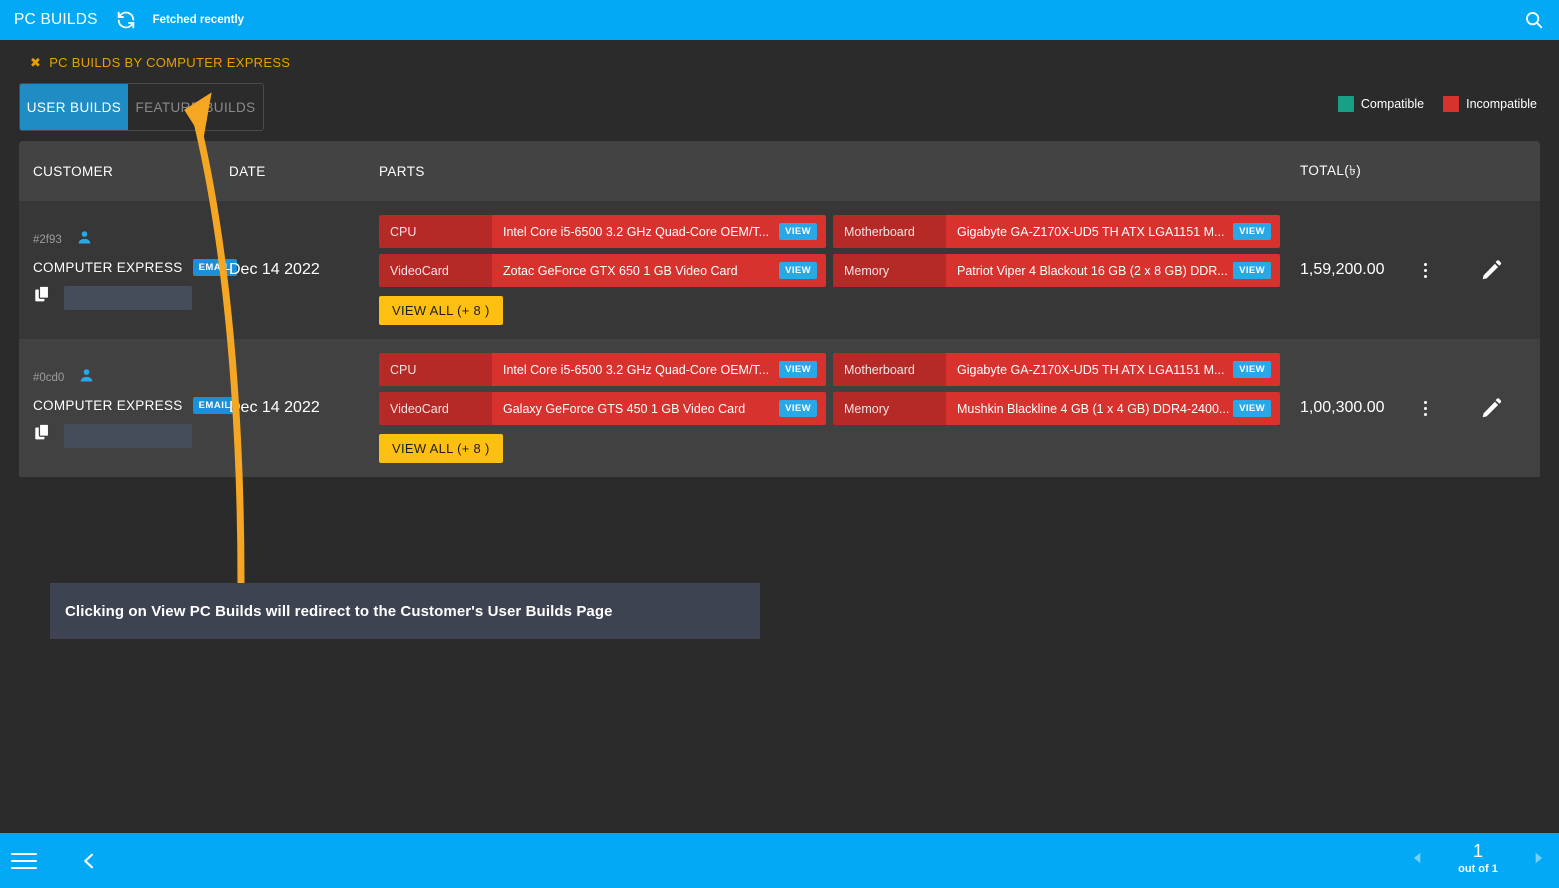 Image resolution: width=1559 pixels, height=888 pixels. I want to click on customer-cell: #0cd0 COMPUTER EXPRESS EMAIL, so click(128, 408).